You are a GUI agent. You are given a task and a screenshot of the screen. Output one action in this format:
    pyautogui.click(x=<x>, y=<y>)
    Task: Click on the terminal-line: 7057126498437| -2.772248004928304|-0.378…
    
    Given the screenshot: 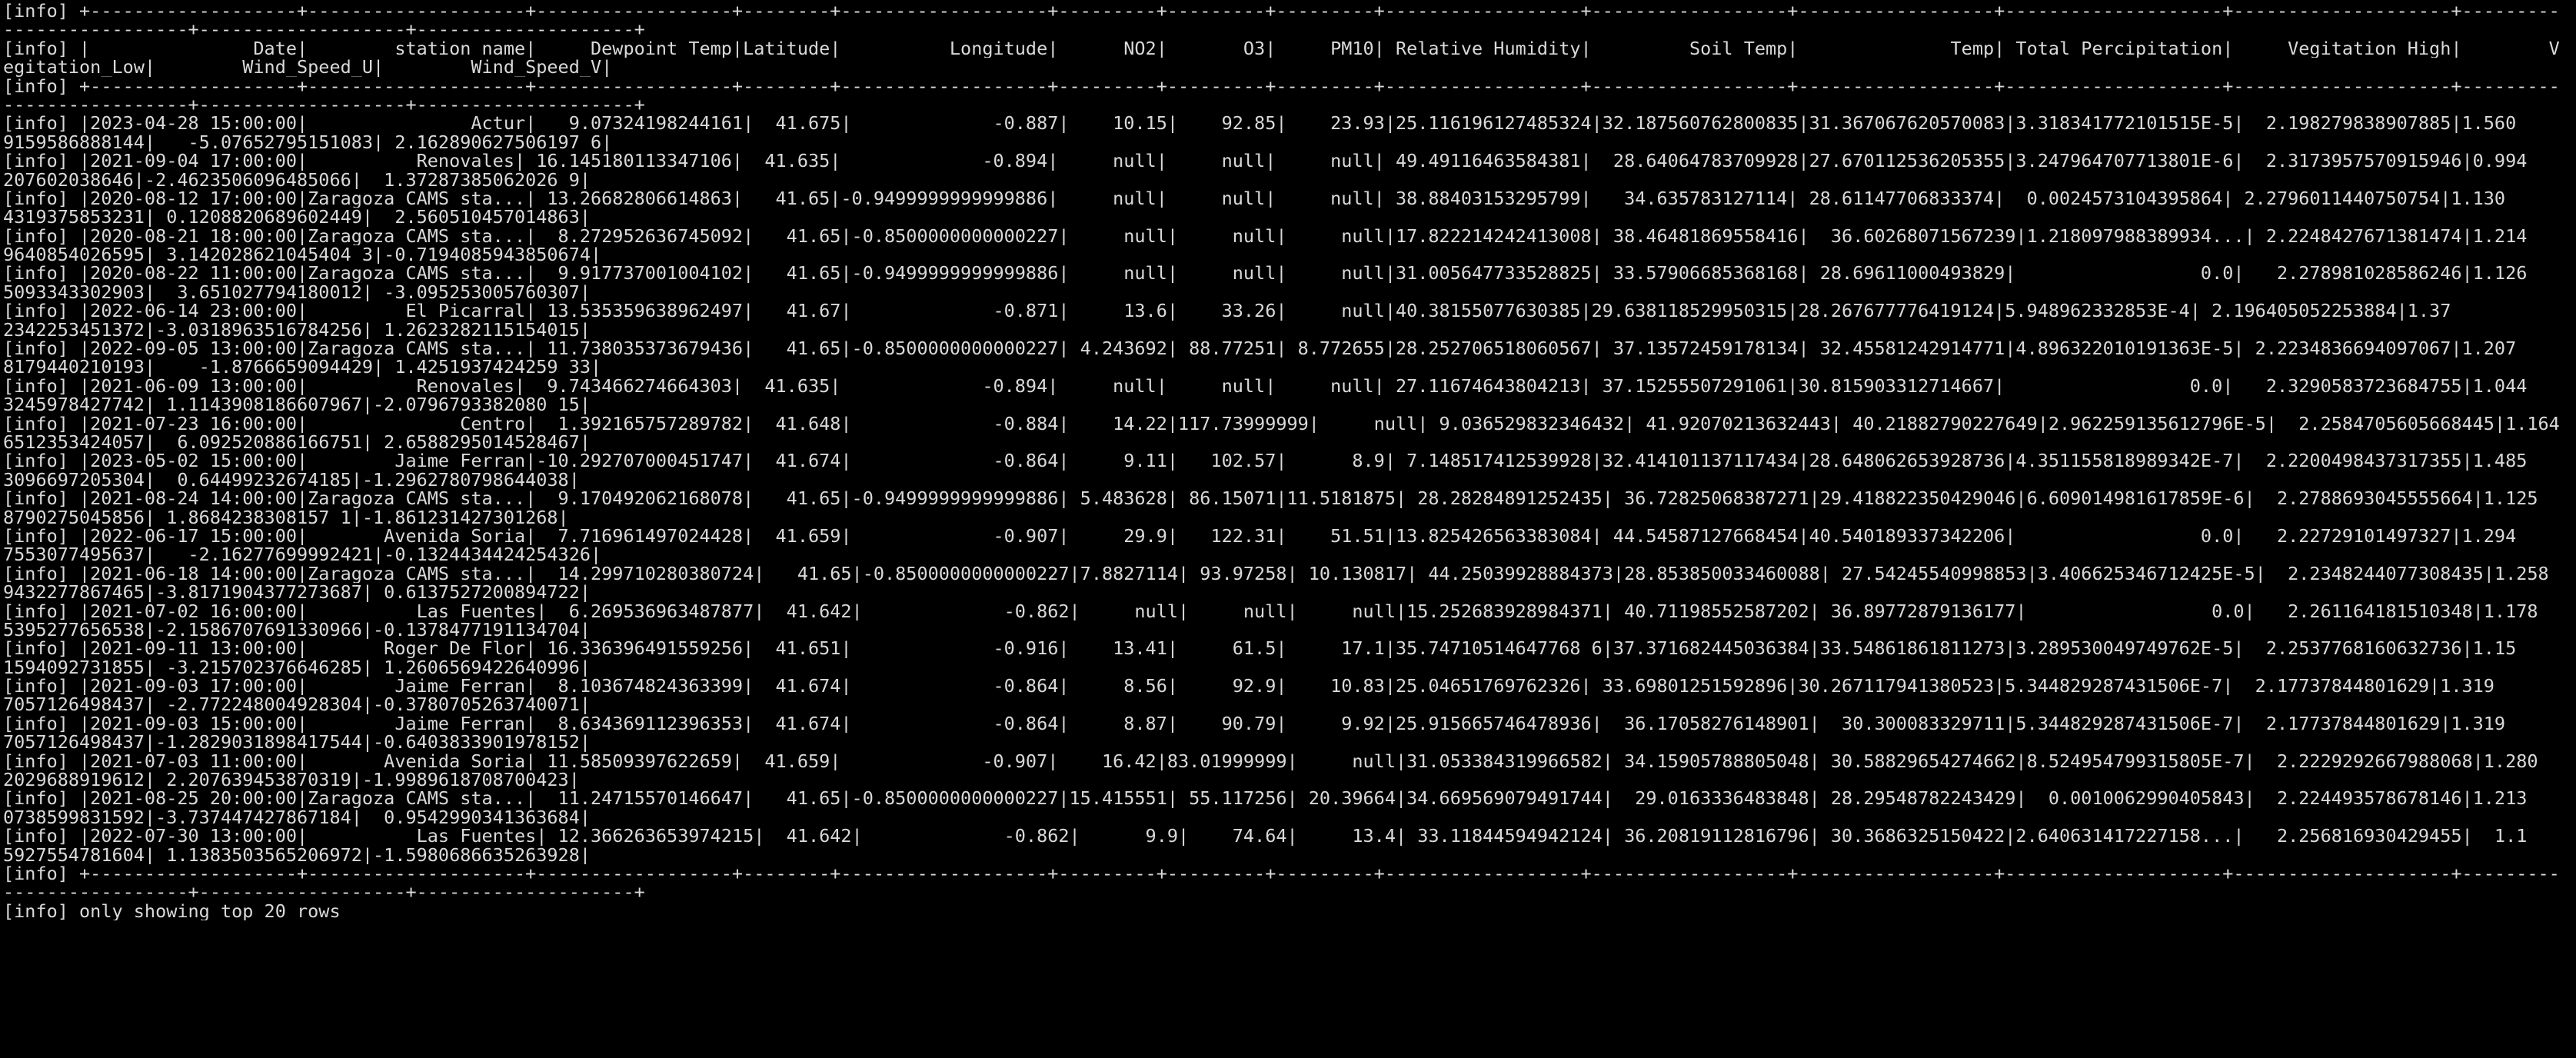 What is the action you would take?
    pyautogui.click(x=297, y=705)
    